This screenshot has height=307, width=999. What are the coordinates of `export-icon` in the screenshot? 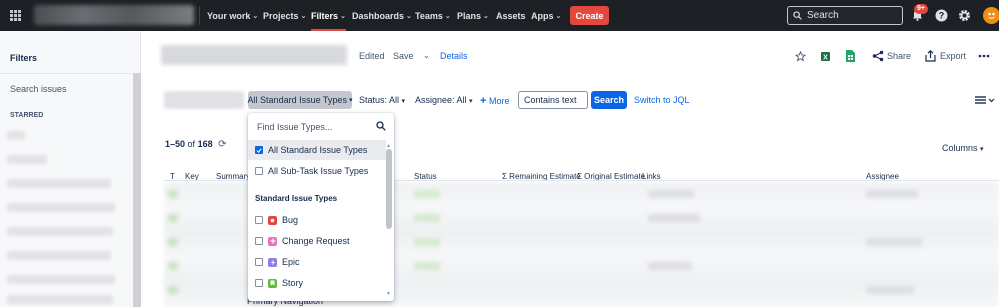 It's located at (930, 56).